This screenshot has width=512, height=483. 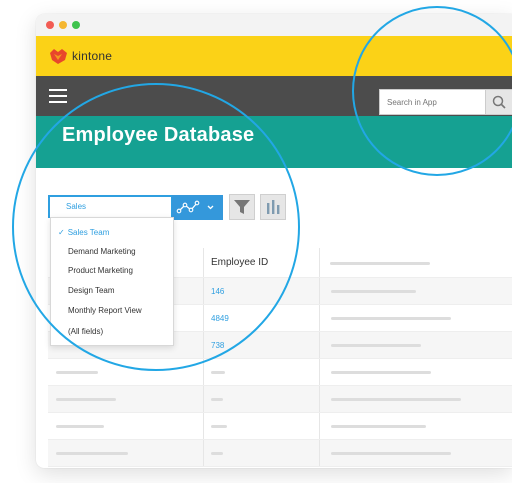 What do you see at coordinates (102, 251) in the screenshot?
I see `menu-item-demand-marketing: Demand Marketing` at bounding box center [102, 251].